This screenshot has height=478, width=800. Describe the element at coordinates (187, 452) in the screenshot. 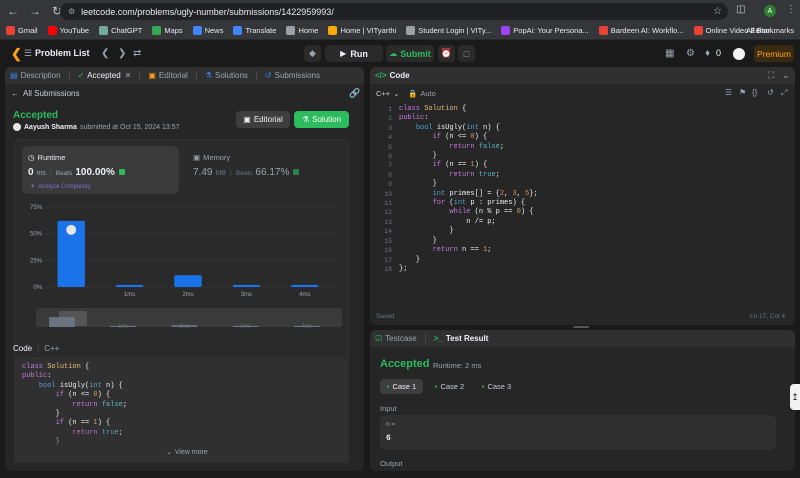

I see `view-more-button: ⌄ View more` at that location.